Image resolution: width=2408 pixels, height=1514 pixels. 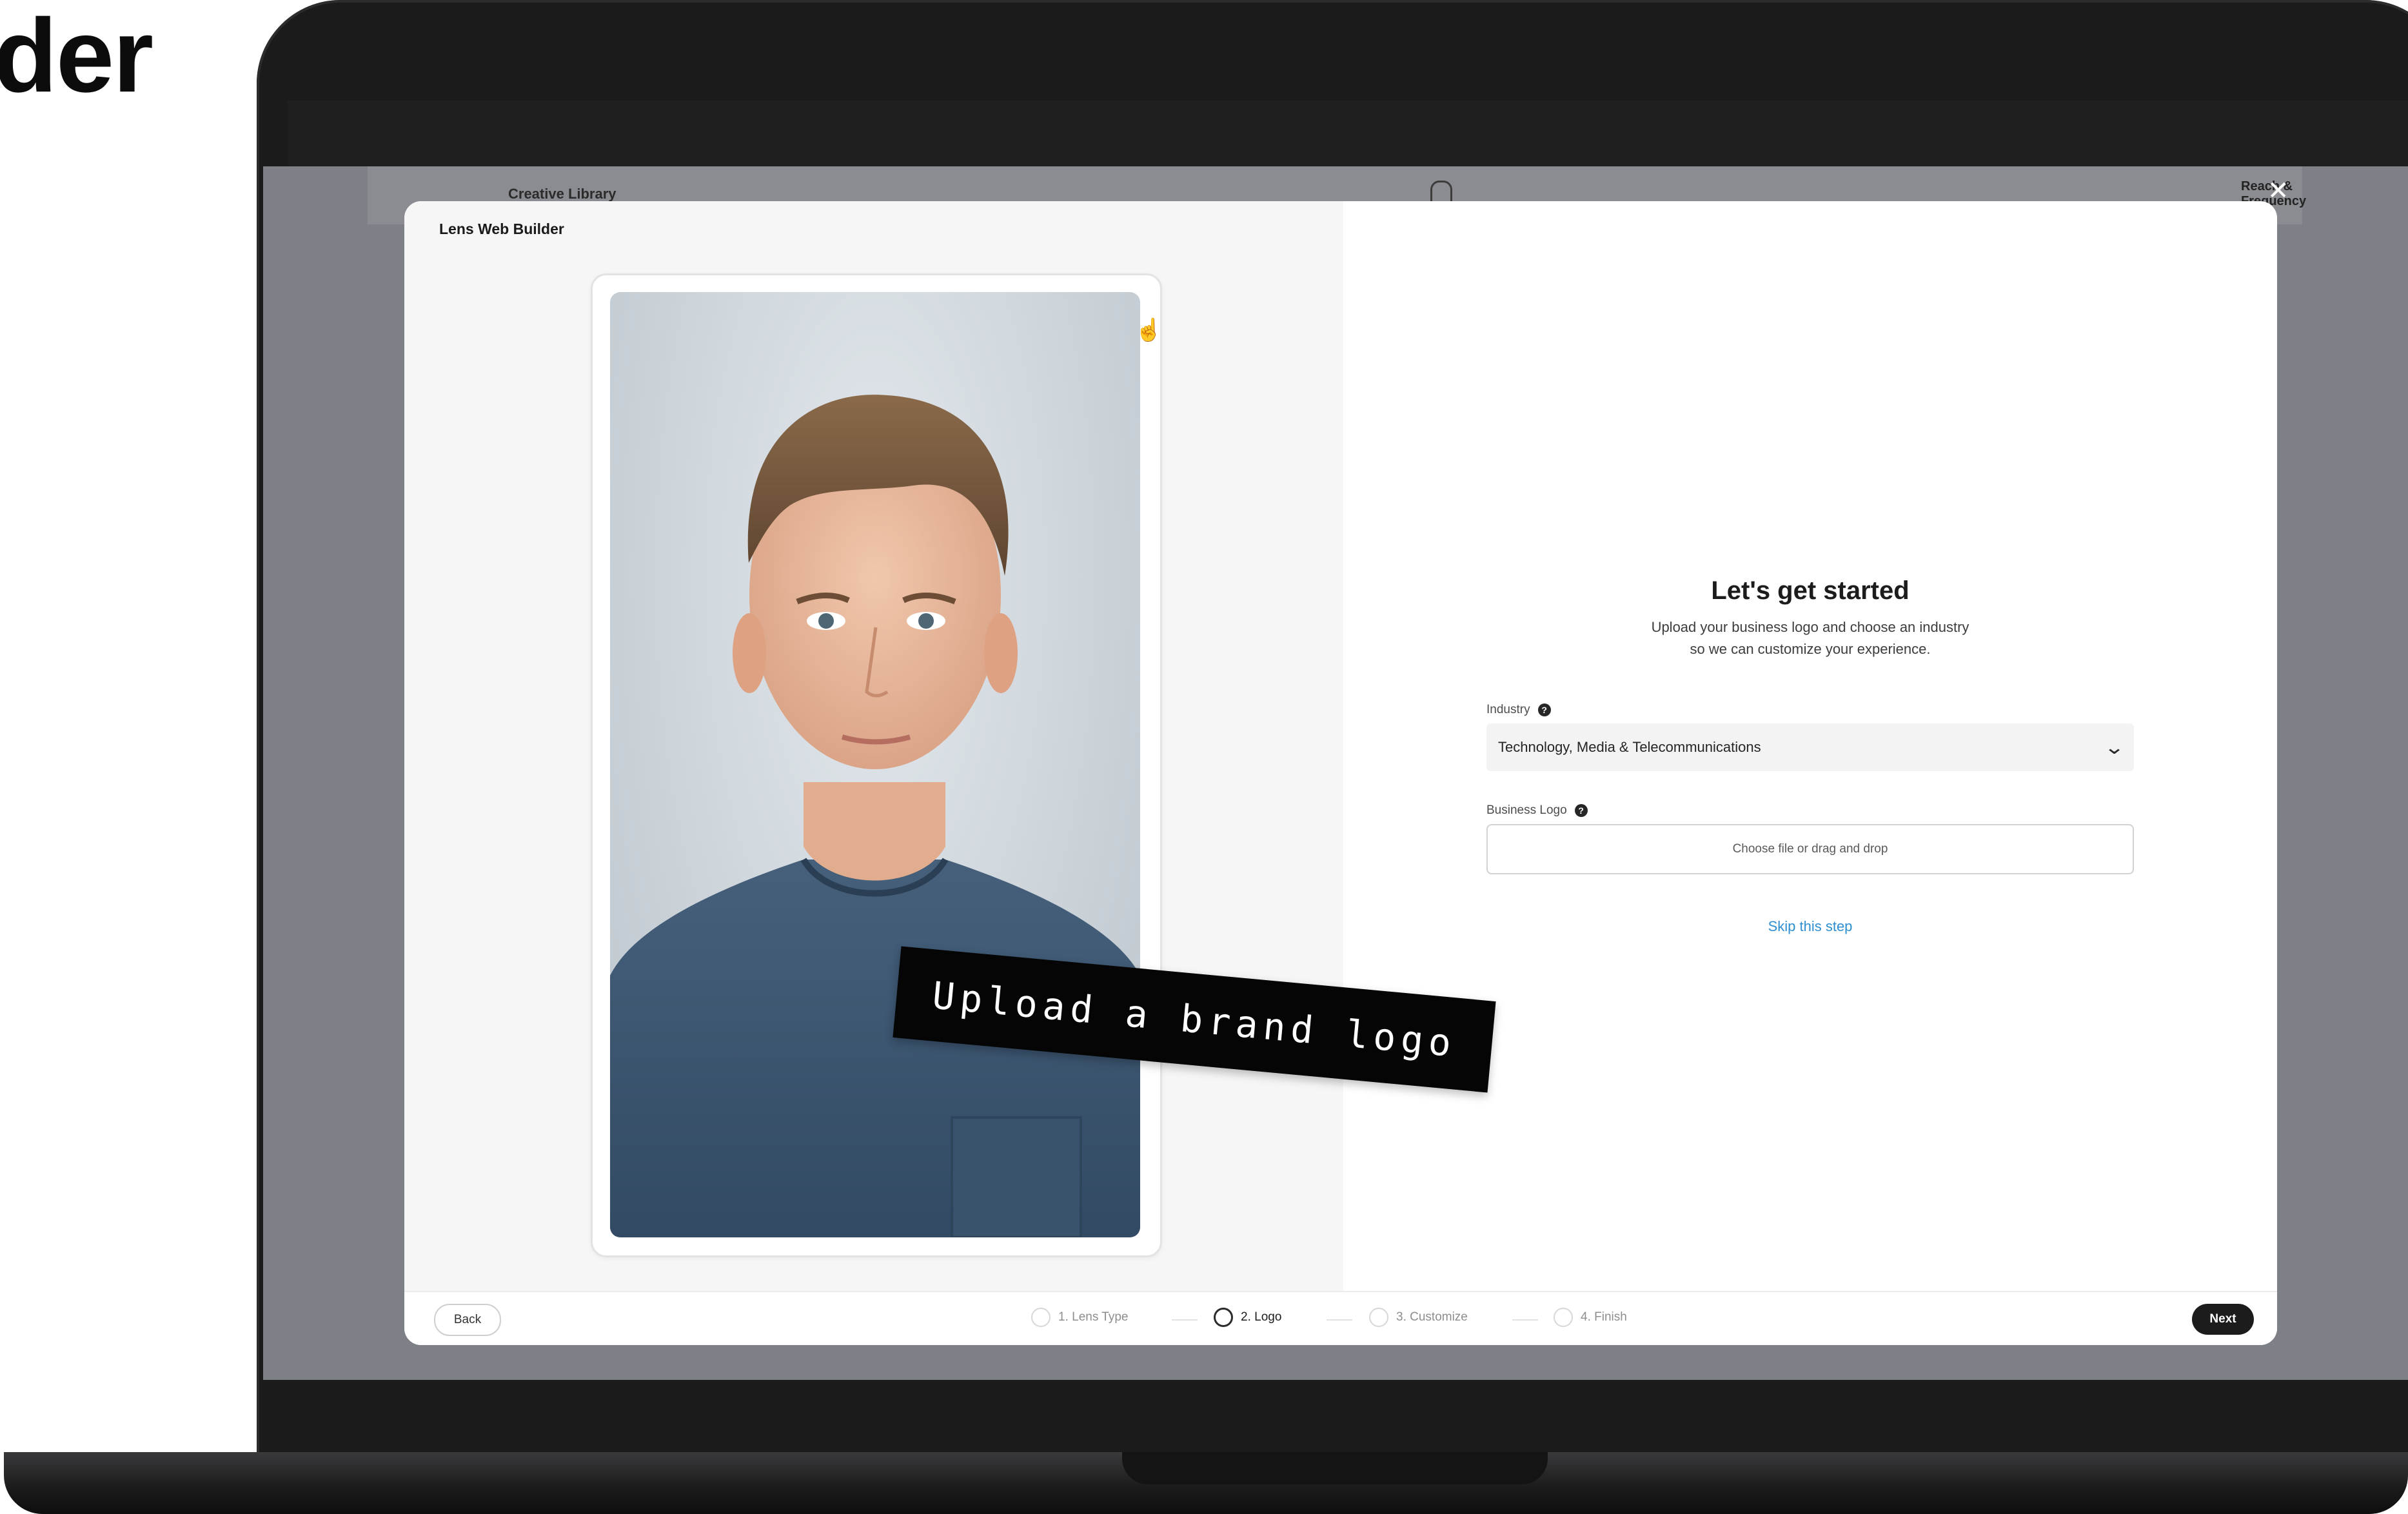 What do you see at coordinates (1335, 1468) in the screenshot?
I see `laptop-notch` at bounding box center [1335, 1468].